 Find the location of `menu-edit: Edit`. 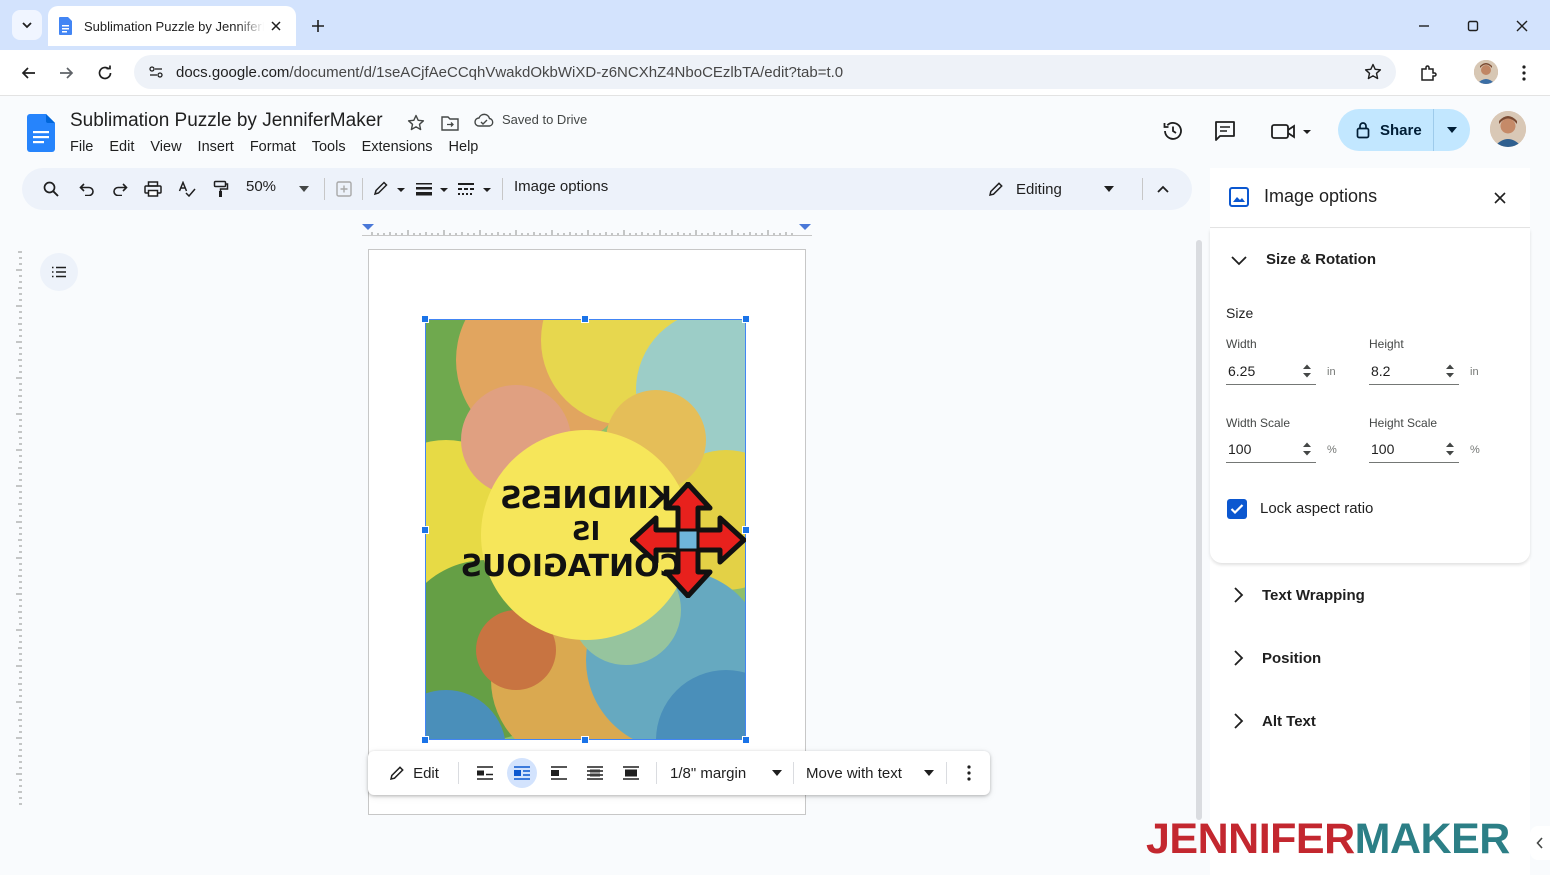

menu-edit: Edit is located at coordinates (121, 147).